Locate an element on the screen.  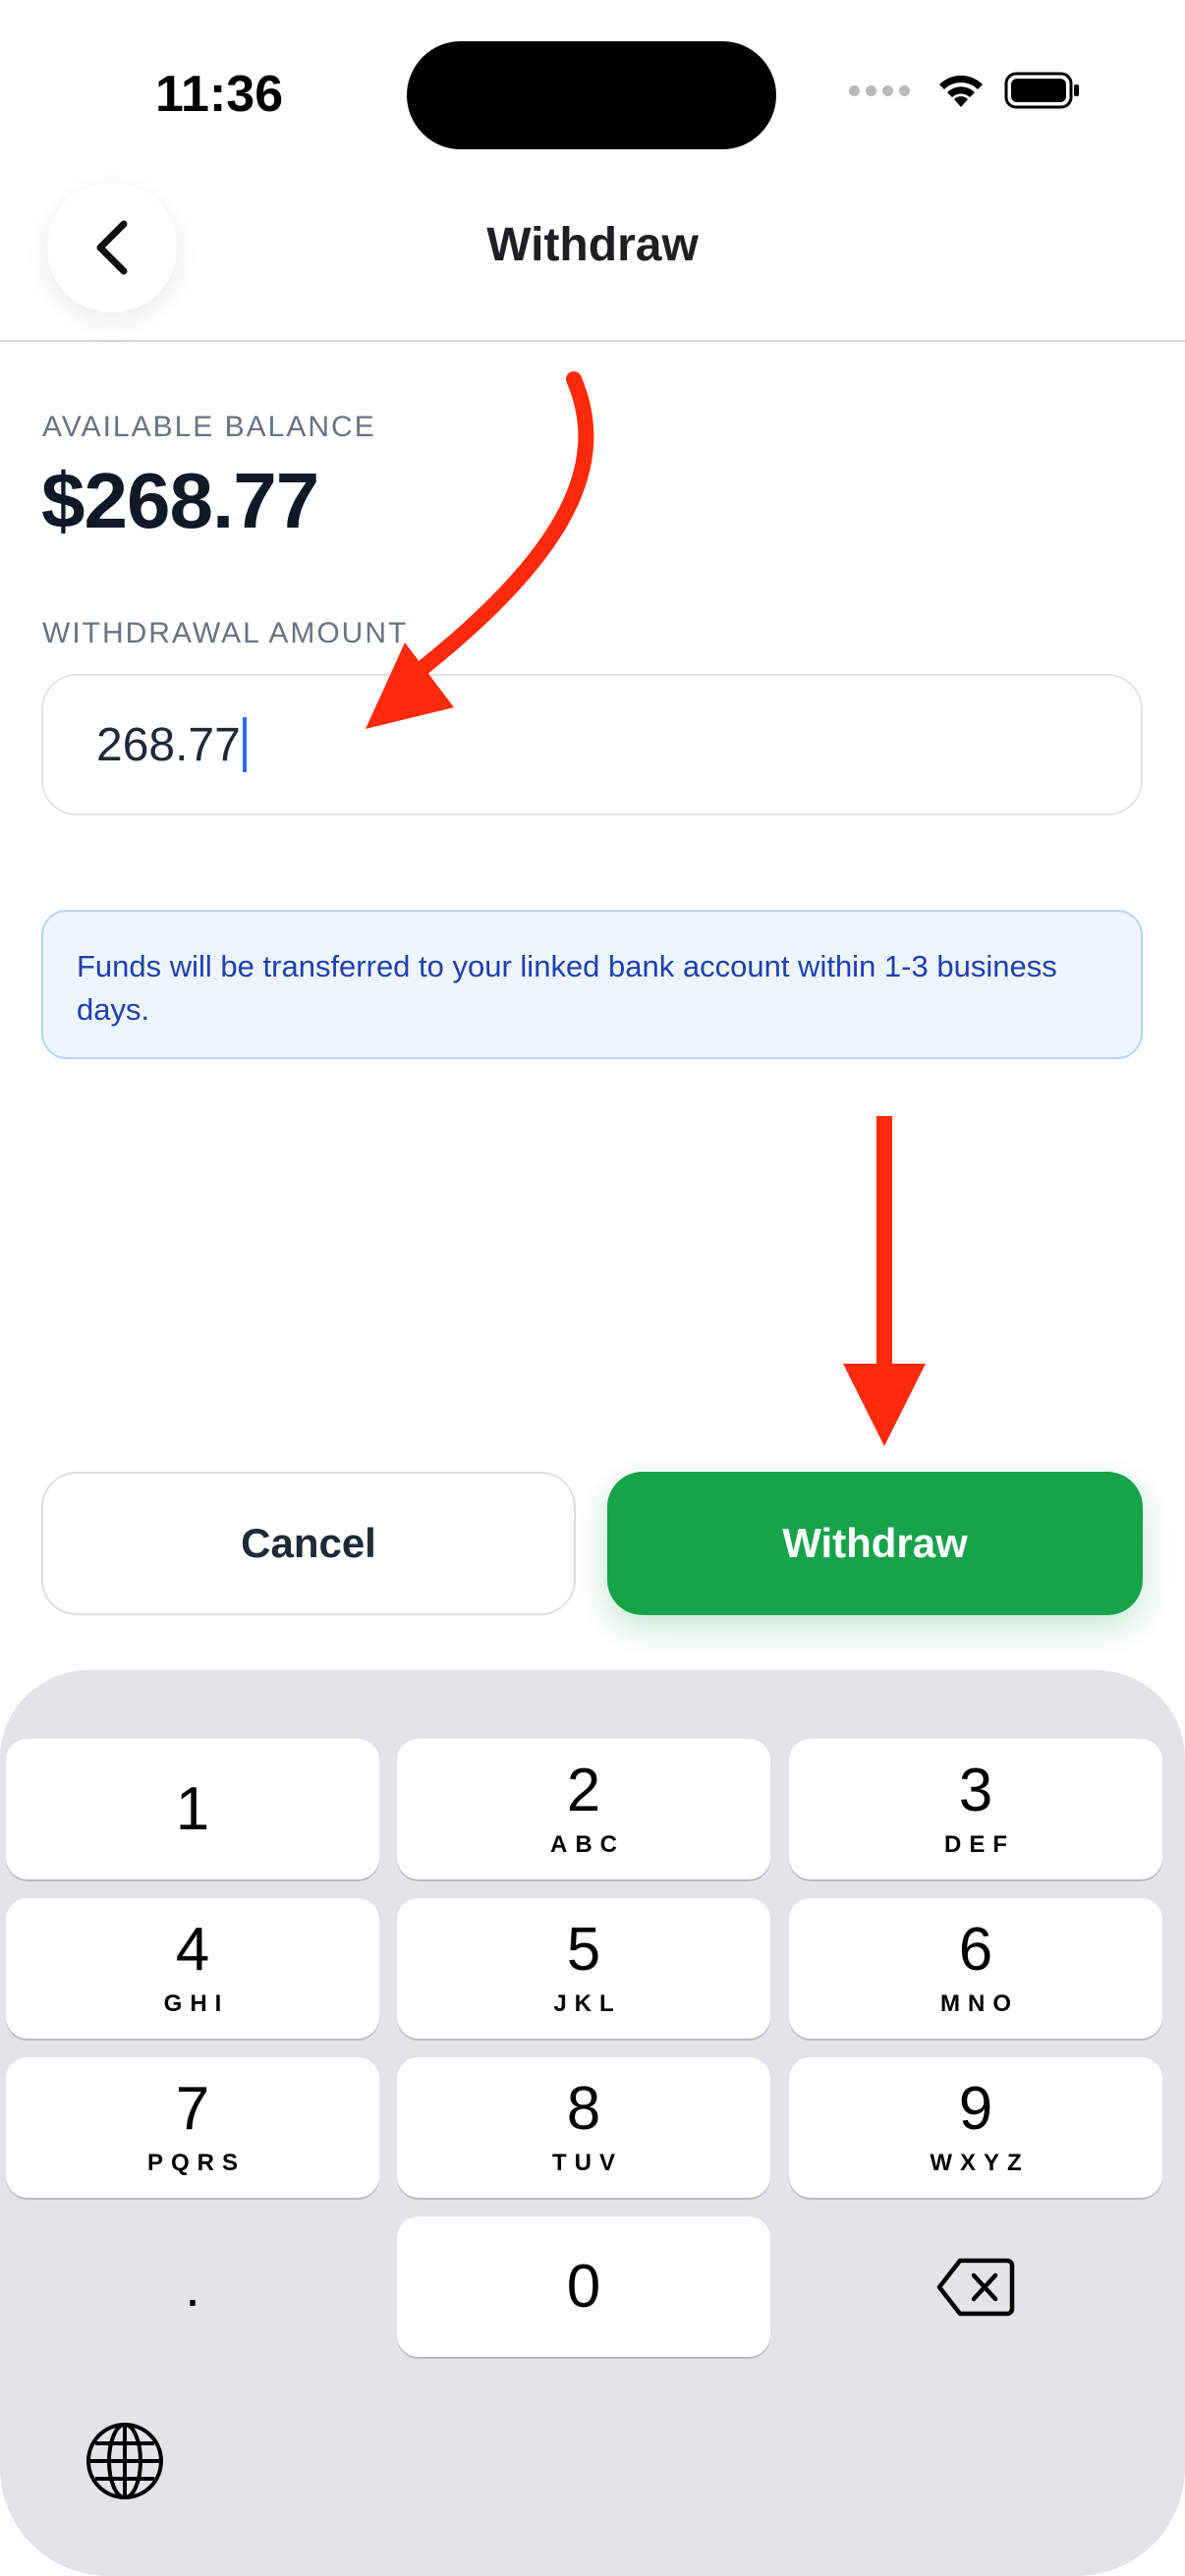
cancel-button: Cancel is located at coordinates (309, 1543).